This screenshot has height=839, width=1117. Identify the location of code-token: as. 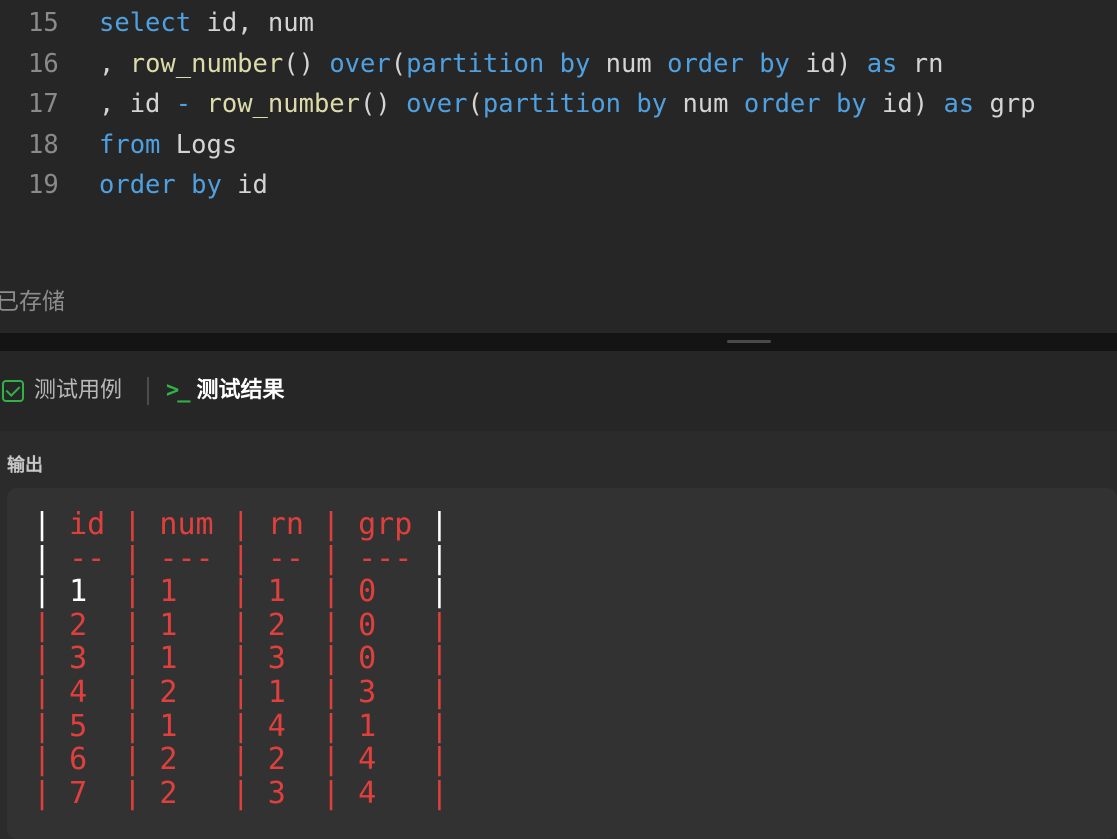
(959, 104).